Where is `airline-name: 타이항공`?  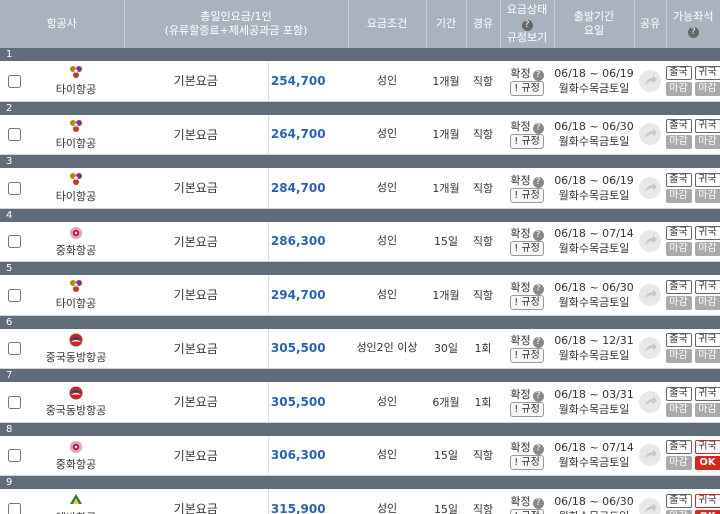
airline-name: 타이항공 is located at coordinates (76, 90).